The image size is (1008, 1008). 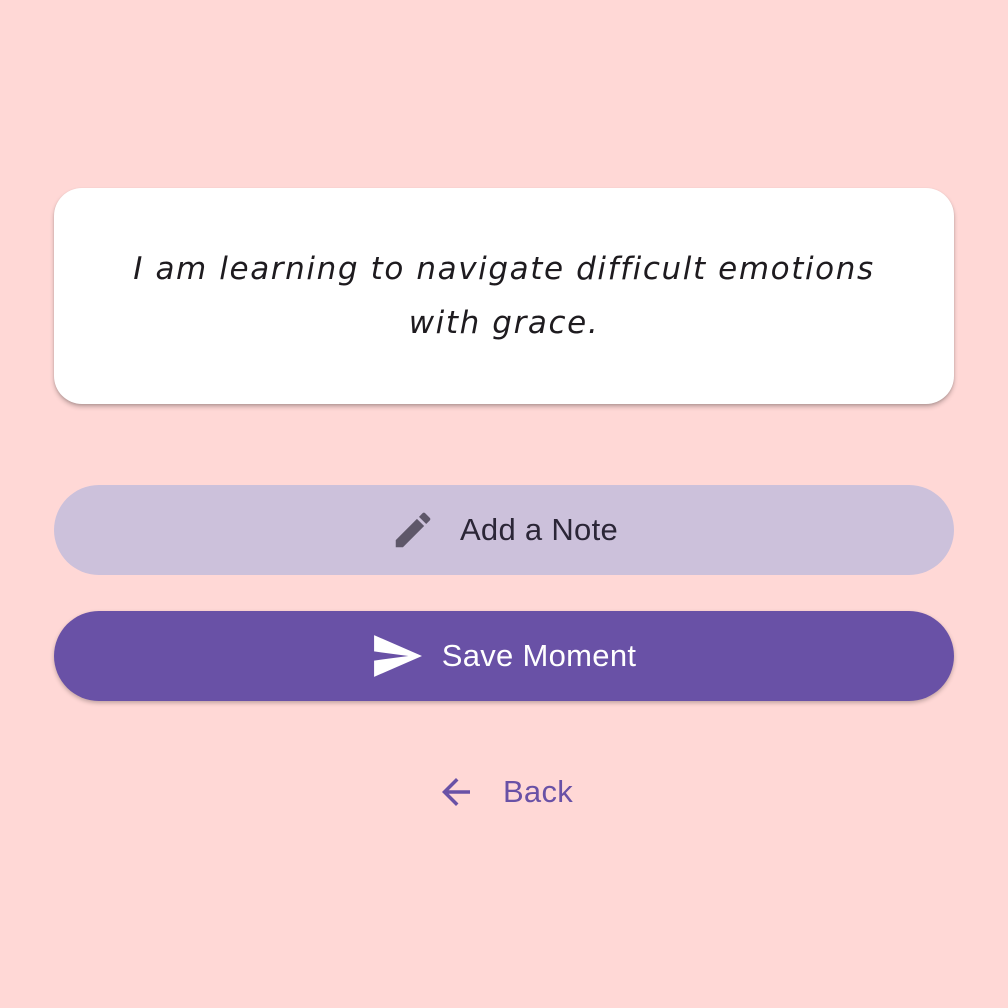 What do you see at coordinates (539, 529) in the screenshot?
I see `add-note-label: Add a Note` at bounding box center [539, 529].